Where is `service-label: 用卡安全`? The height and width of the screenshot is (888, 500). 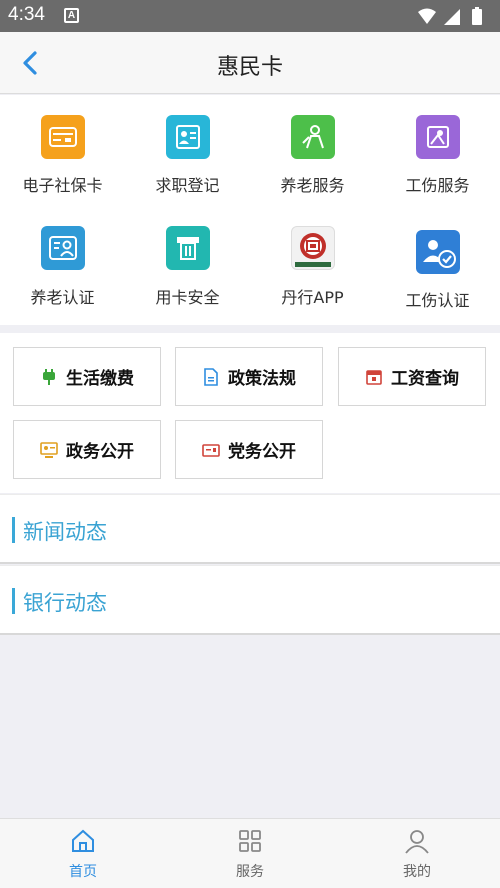
service-label: 用卡安全 is located at coordinates (187, 297).